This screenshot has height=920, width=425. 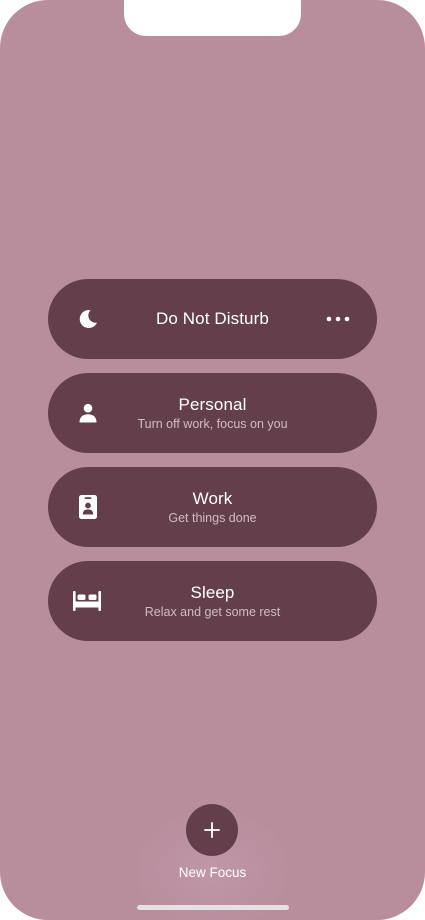 What do you see at coordinates (212, 592) in the screenshot?
I see `focus-title: Sleep` at bounding box center [212, 592].